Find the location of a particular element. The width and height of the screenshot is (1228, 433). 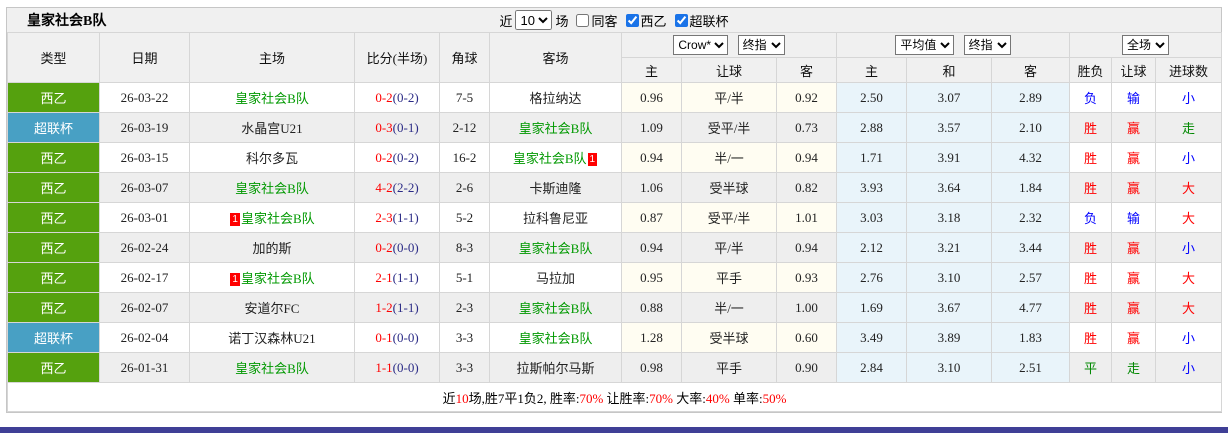

rank-badge: 1 is located at coordinates (235, 219).